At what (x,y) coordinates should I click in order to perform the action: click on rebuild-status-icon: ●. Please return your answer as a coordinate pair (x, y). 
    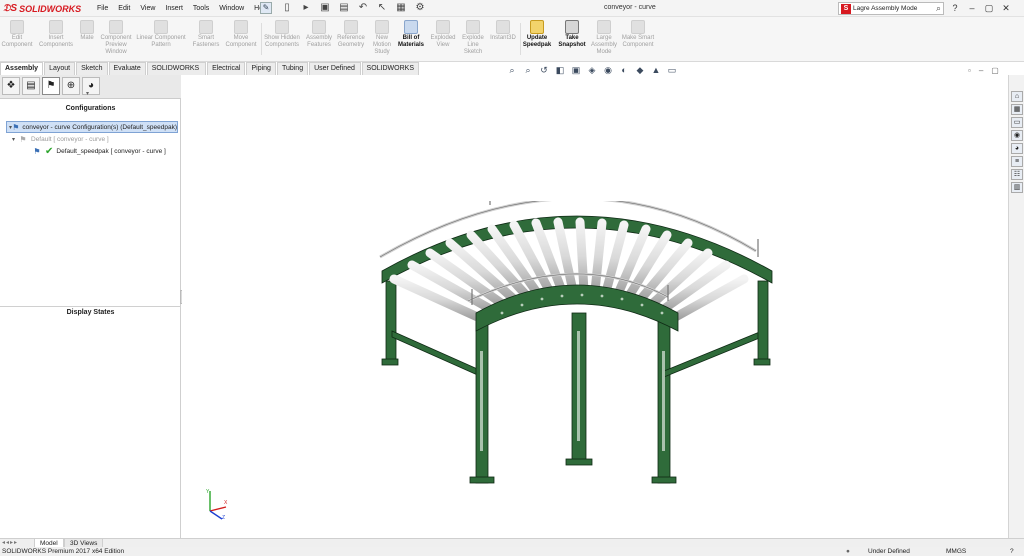
    Looking at the image, I should click on (848, 551).